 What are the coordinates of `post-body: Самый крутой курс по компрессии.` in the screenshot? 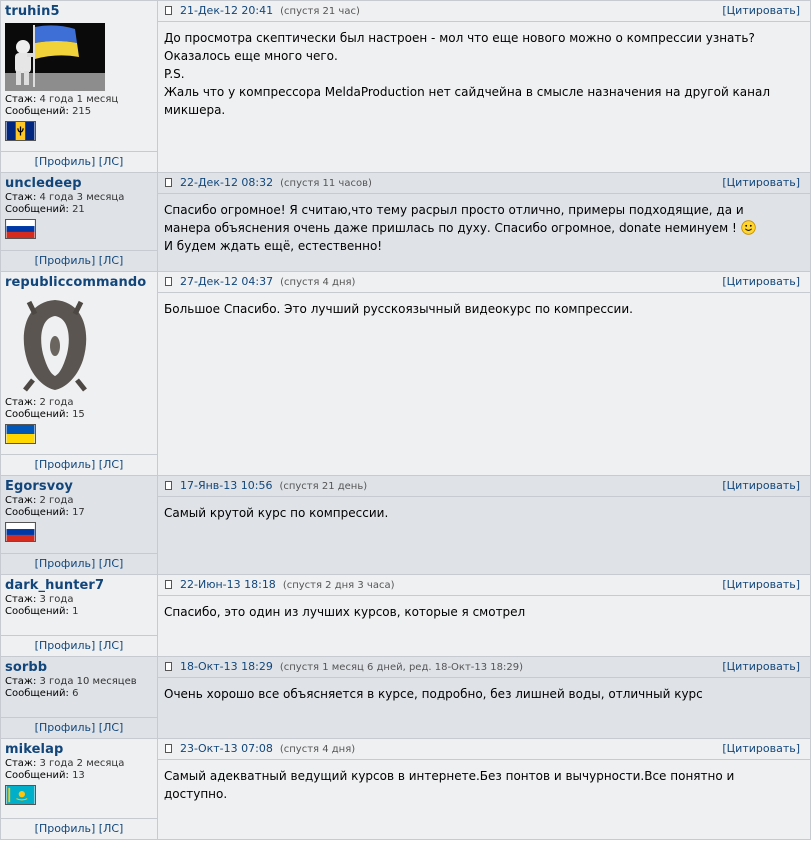 It's located at (484, 509).